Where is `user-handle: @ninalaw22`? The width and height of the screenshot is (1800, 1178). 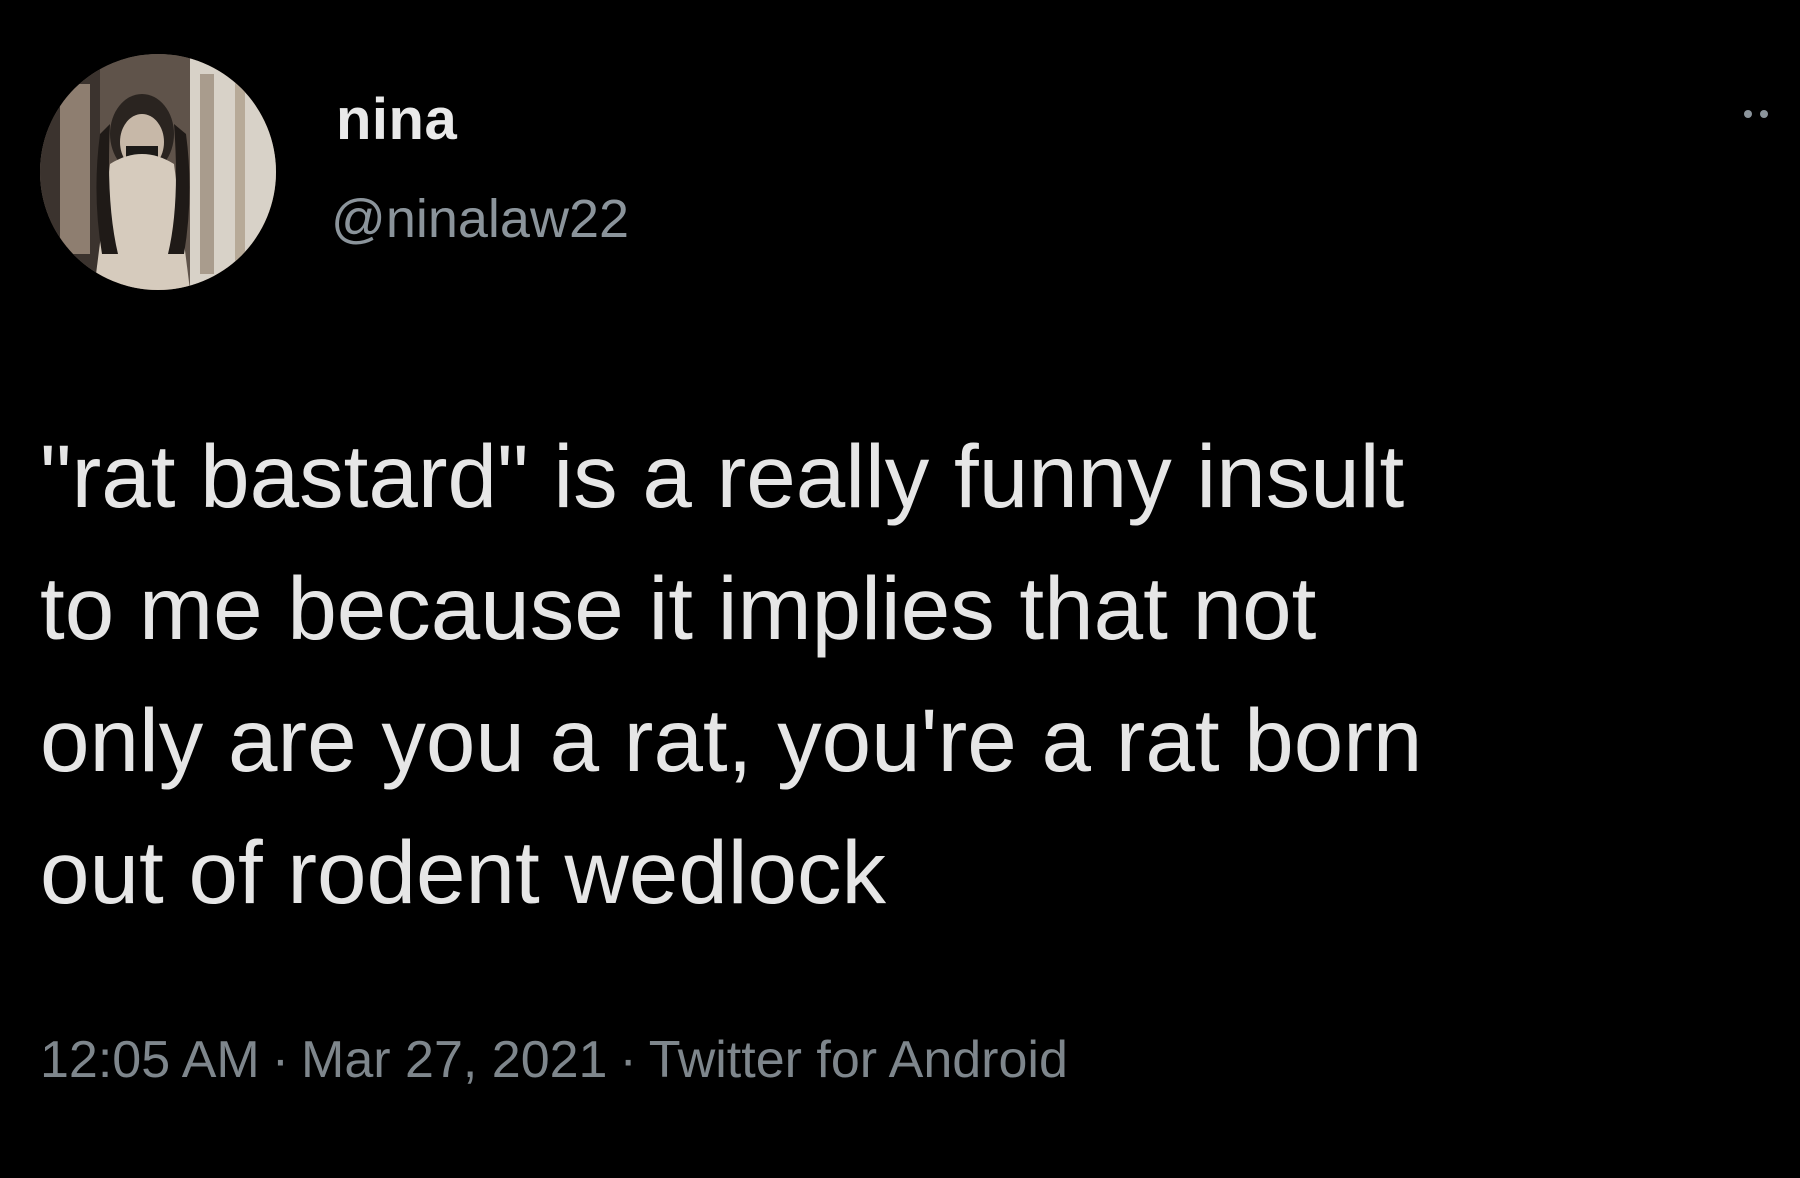 user-handle: @ninalaw22 is located at coordinates (480, 219).